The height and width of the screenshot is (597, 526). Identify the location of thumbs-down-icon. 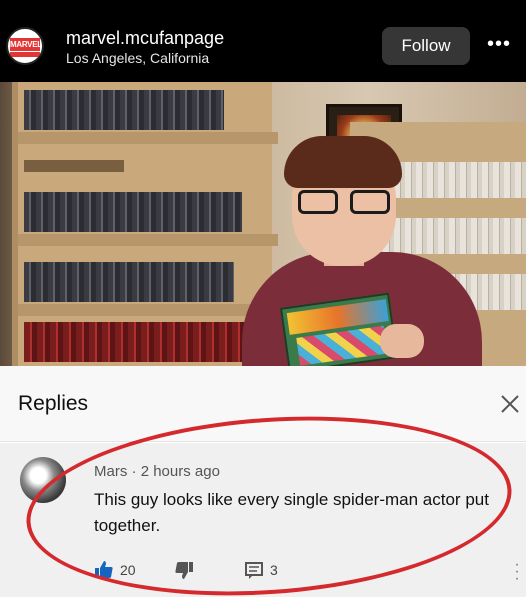
(184, 570).